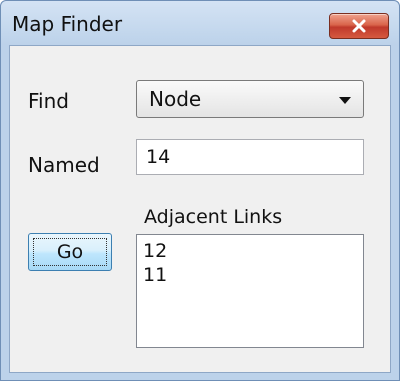  What do you see at coordinates (175, 99) in the screenshot?
I see `find-select-value: Node` at bounding box center [175, 99].